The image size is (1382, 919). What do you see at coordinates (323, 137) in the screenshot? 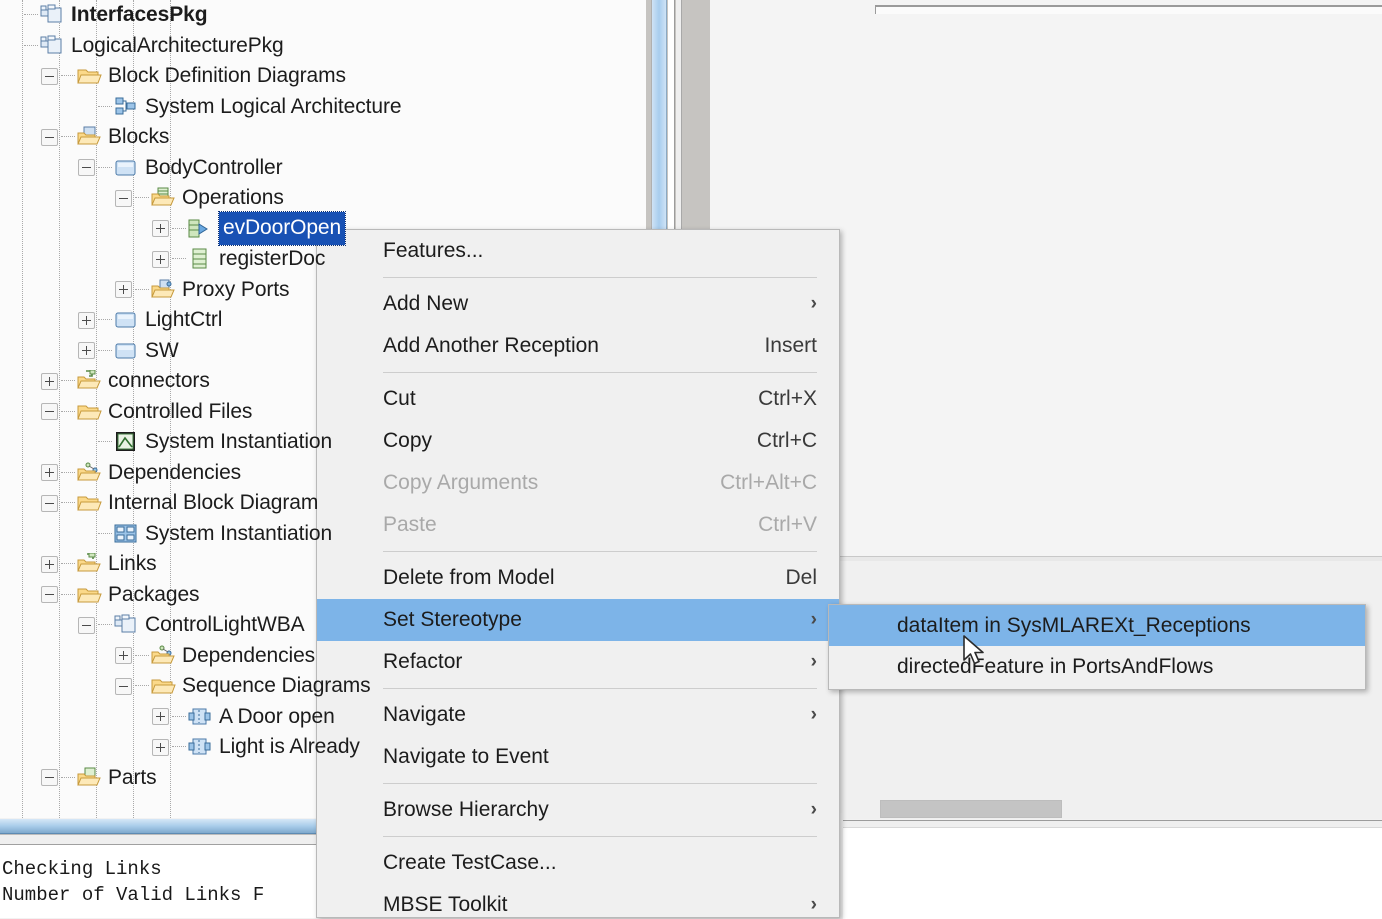
I see `tree-item-blocks: Blocks` at bounding box center [323, 137].